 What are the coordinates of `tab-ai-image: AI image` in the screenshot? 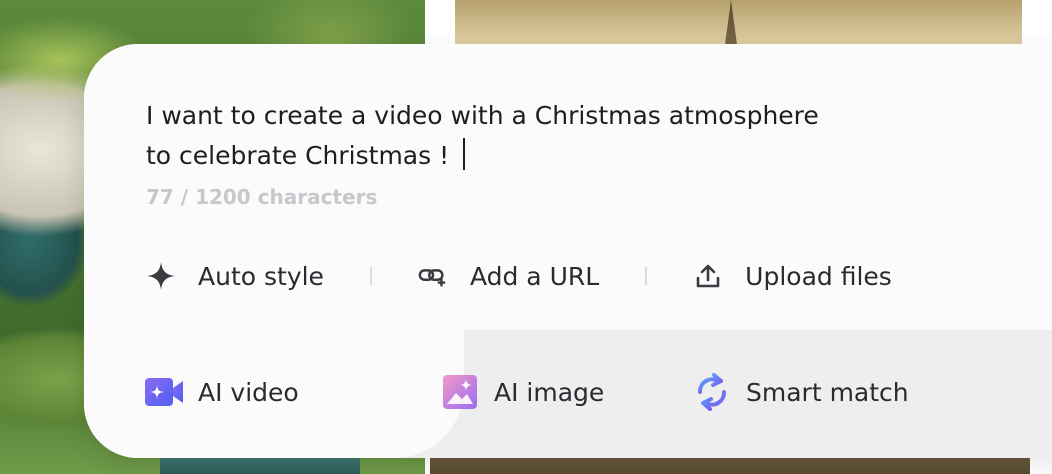 It's located at (522, 392).